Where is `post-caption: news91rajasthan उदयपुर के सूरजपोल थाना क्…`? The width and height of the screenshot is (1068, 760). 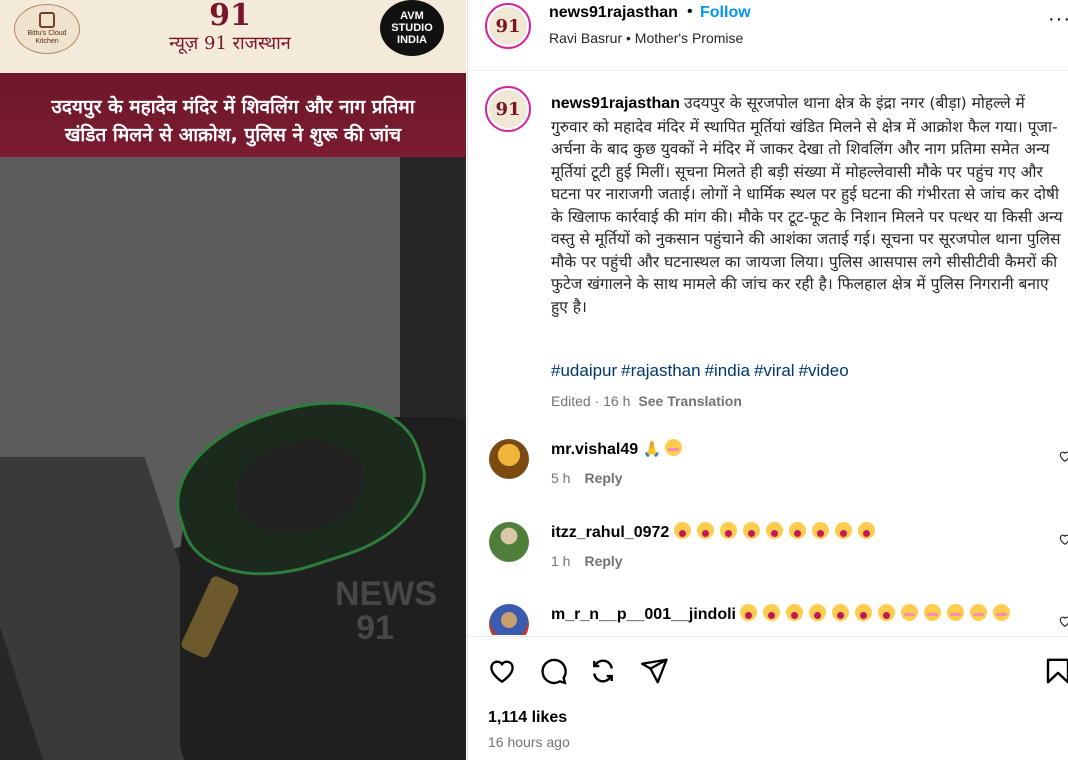
post-caption: news91rajasthan उदयपुर के सूरजपोल थाना क्… is located at coordinates (807, 205).